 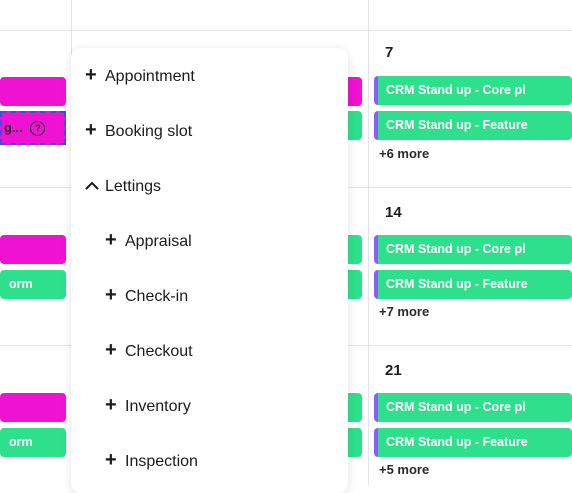 I want to click on menu-item-check-in: + Check-in, so click(x=146, y=295).